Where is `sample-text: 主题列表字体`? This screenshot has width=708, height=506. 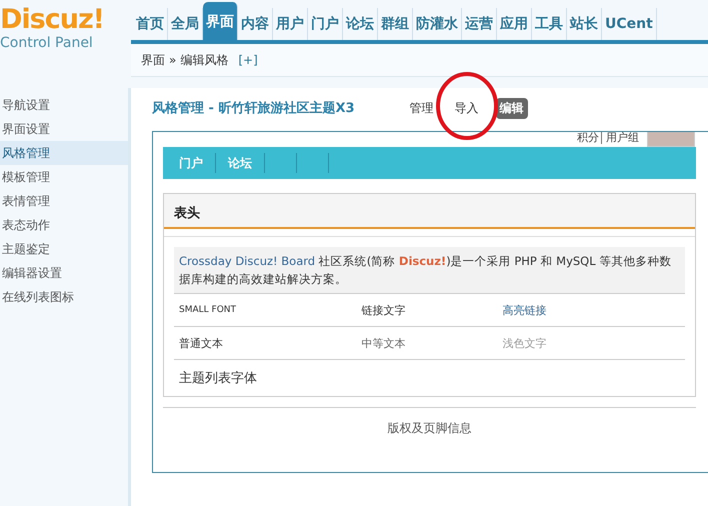 sample-text: 主题列表字体 is located at coordinates (218, 378).